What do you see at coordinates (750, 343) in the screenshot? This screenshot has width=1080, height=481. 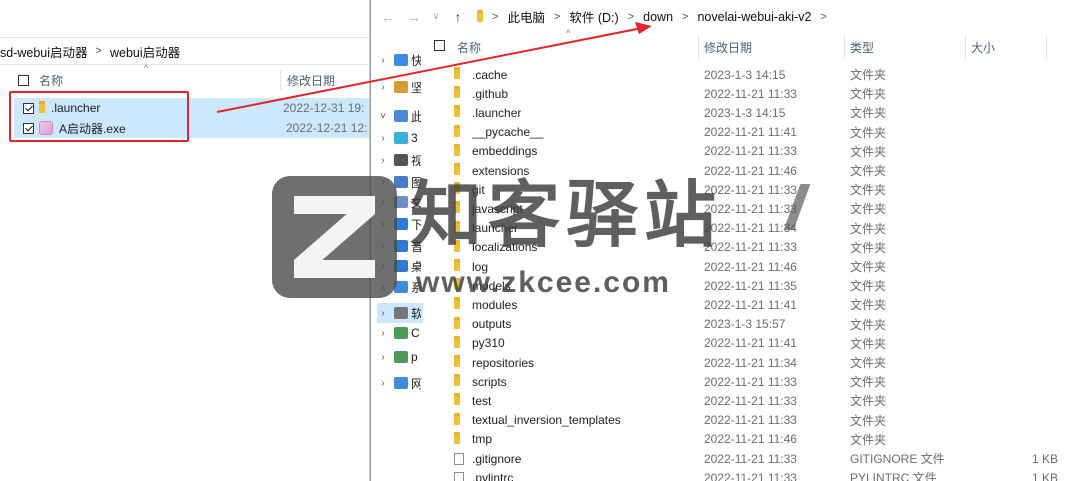 I see `file-row: py310 2022-11-21 11:41 文件夹` at bounding box center [750, 343].